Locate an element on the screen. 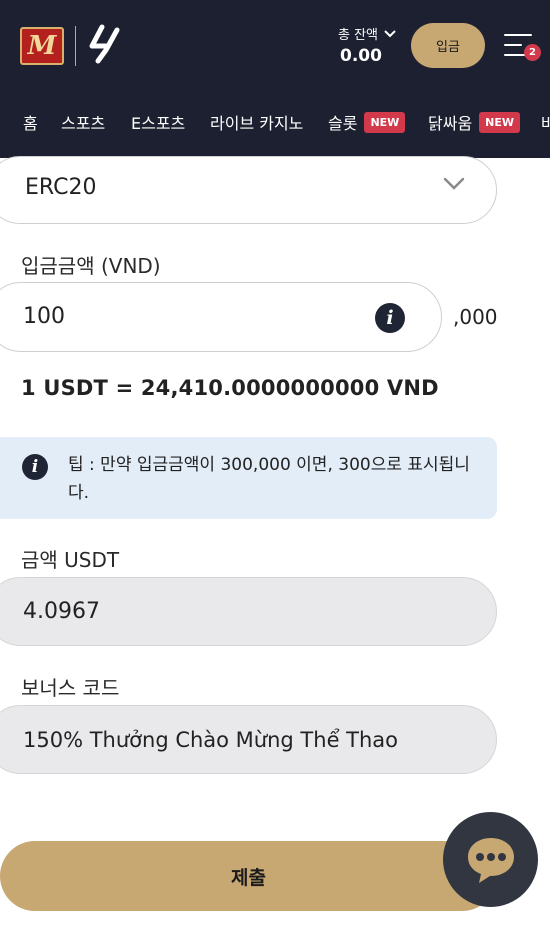 Image resolution: width=550 pixels, height=935 pixels. bonus-label: 보너스 코드 is located at coordinates (70, 688).